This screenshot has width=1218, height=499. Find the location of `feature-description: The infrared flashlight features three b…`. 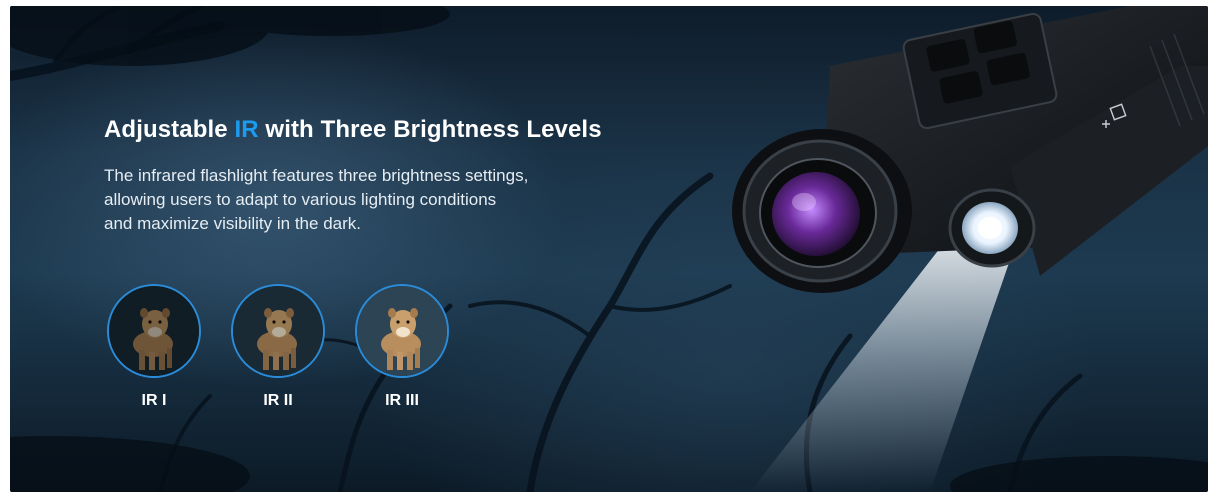

feature-description: The infrared flashlight features three b… is located at coordinates (384, 200).